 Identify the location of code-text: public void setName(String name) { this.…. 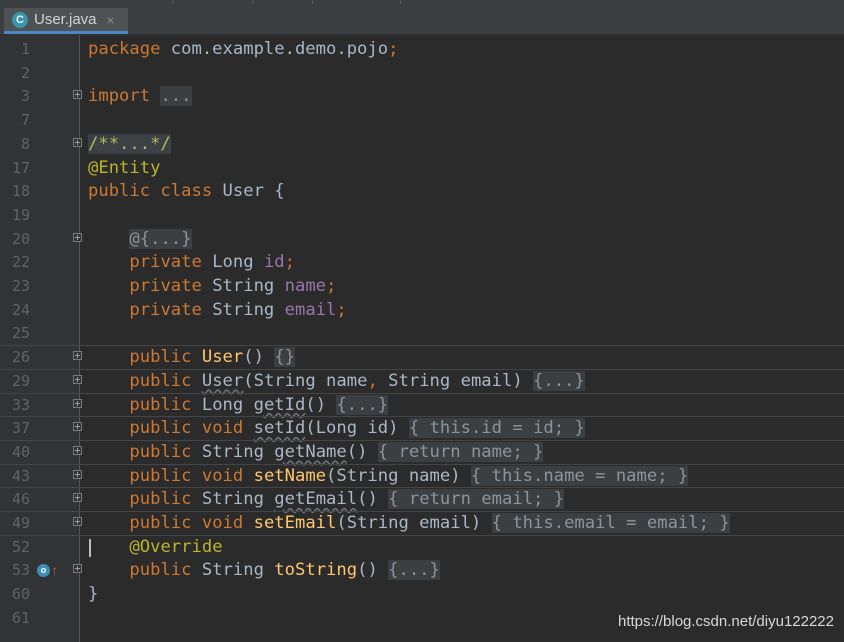
(409, 475).